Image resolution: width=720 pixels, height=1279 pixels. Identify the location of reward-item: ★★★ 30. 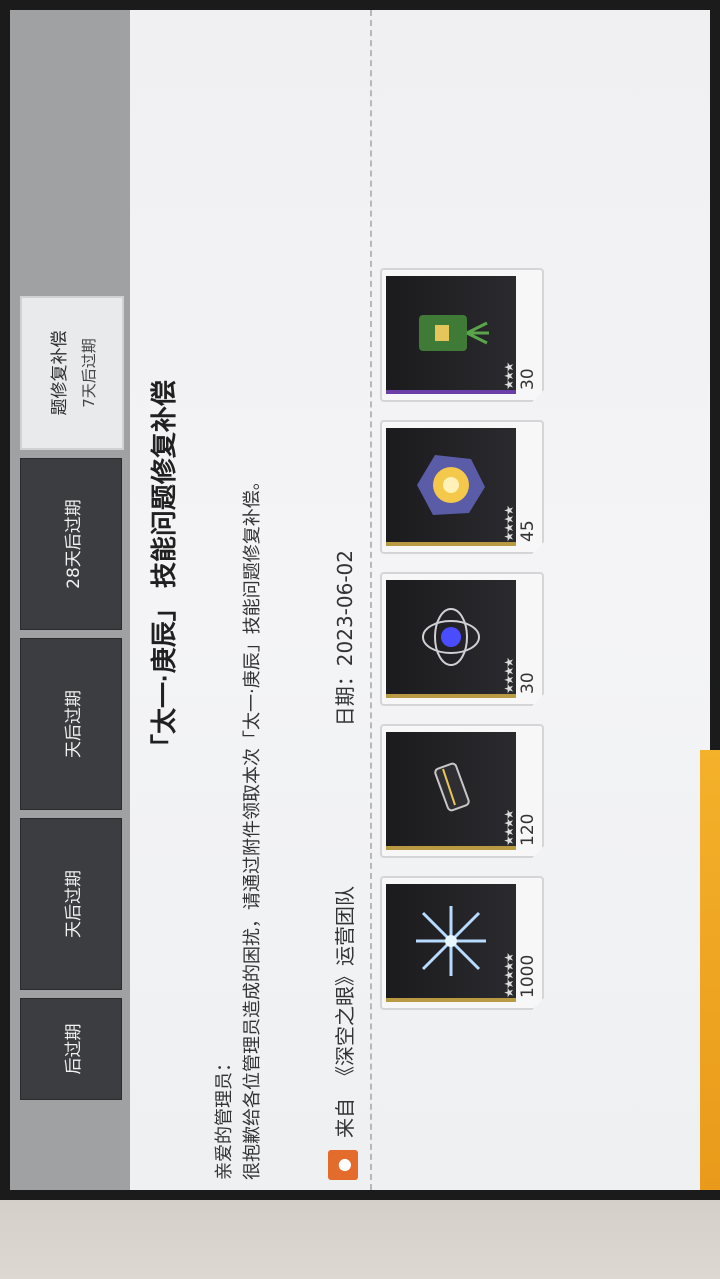
(462, 335).